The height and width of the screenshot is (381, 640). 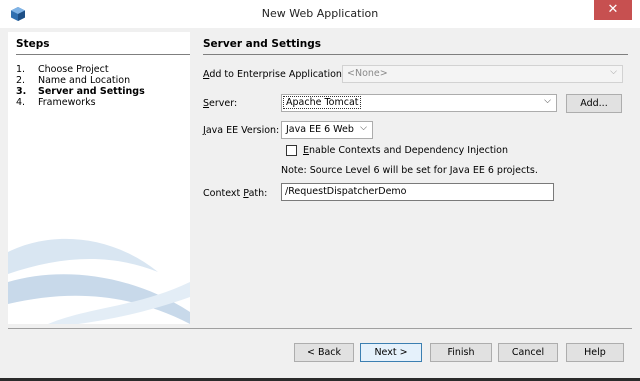 I want to click on step-number: 1., so click(x=21, y=69).